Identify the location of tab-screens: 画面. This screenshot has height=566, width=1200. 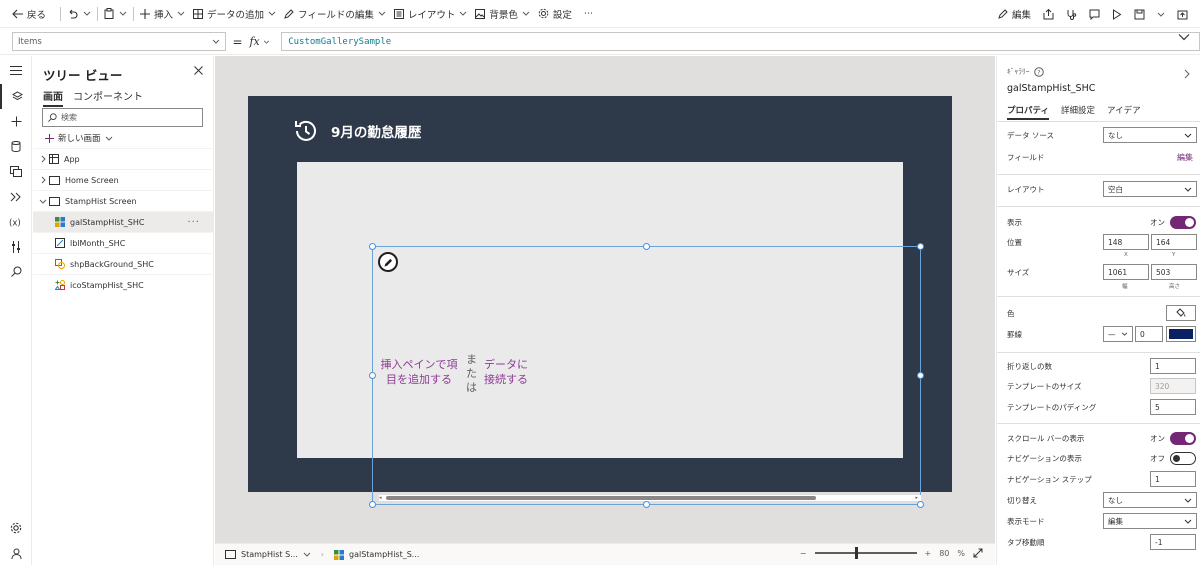
(53, 97).